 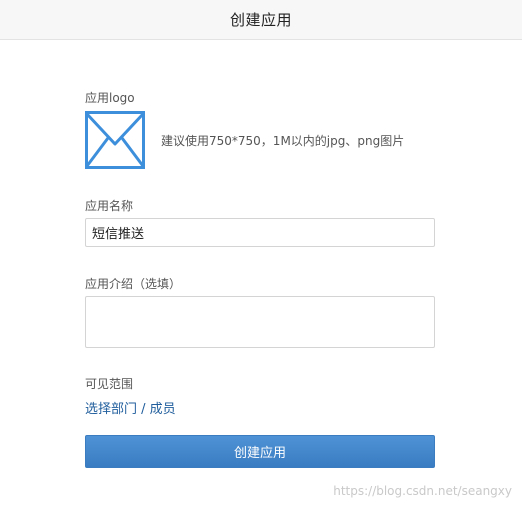 What do you see at coordinates (260, 451) in the screenshot?
I see `create-app-button: 创建应用` at bounding box center [260, 451].